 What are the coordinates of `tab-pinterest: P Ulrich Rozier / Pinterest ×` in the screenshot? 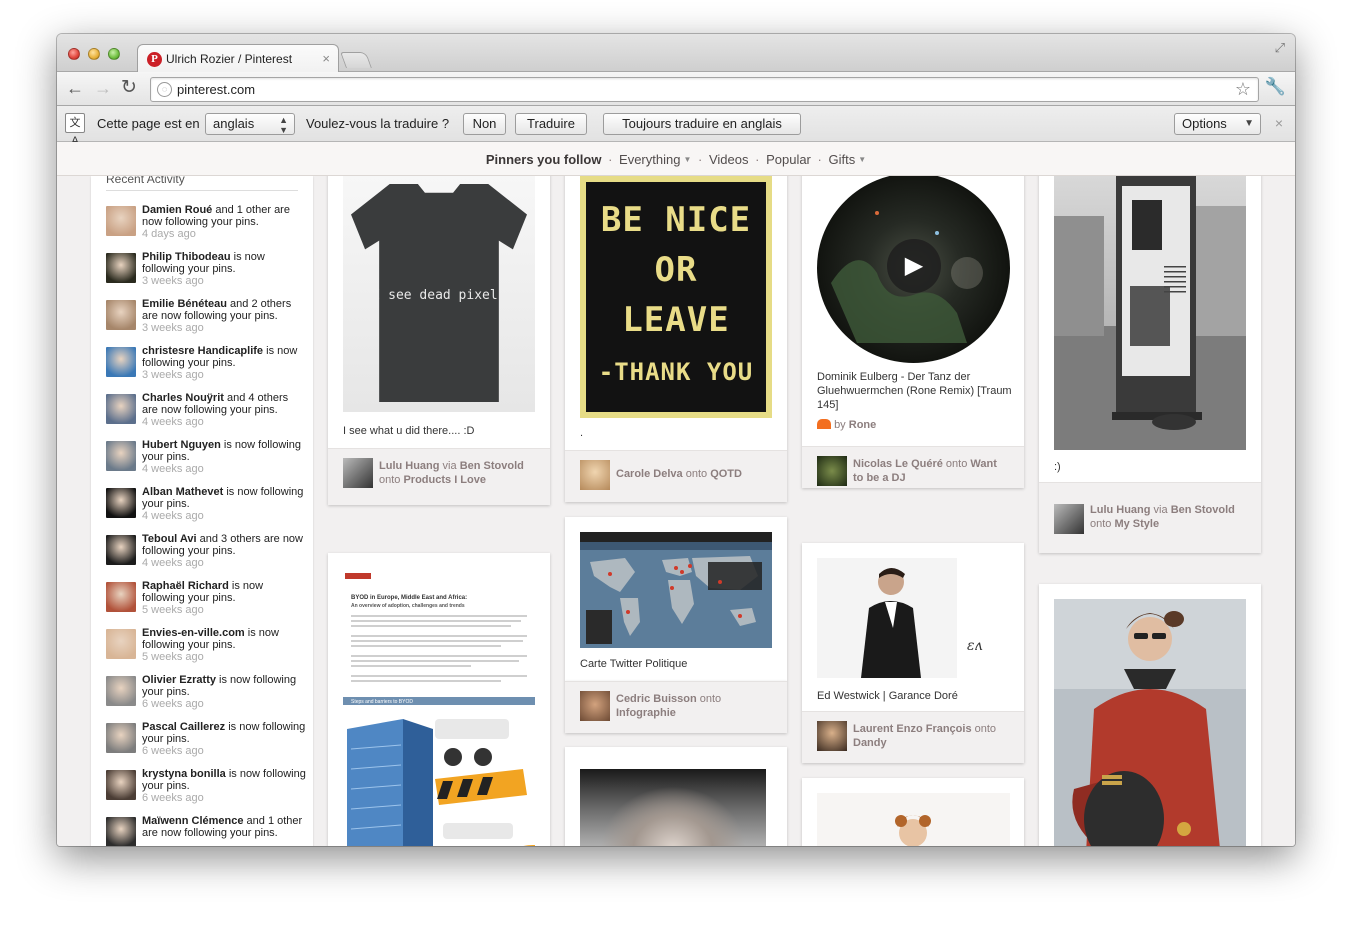 It's located at (238, 58).